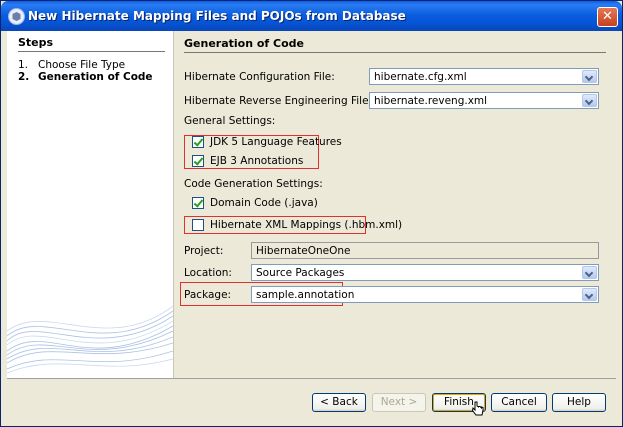 The width and height of the screenshot is (623, 427). Describe the element at coordinates (519, 402) in the screenshot. I see `cancel-button: Cancel` at that location.